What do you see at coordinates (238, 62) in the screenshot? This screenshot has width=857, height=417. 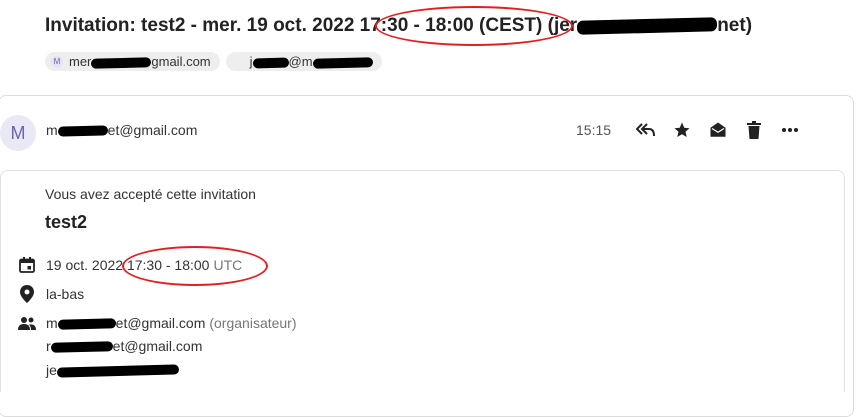 I see `recipient-avatar` at bounding box center [238, 62].